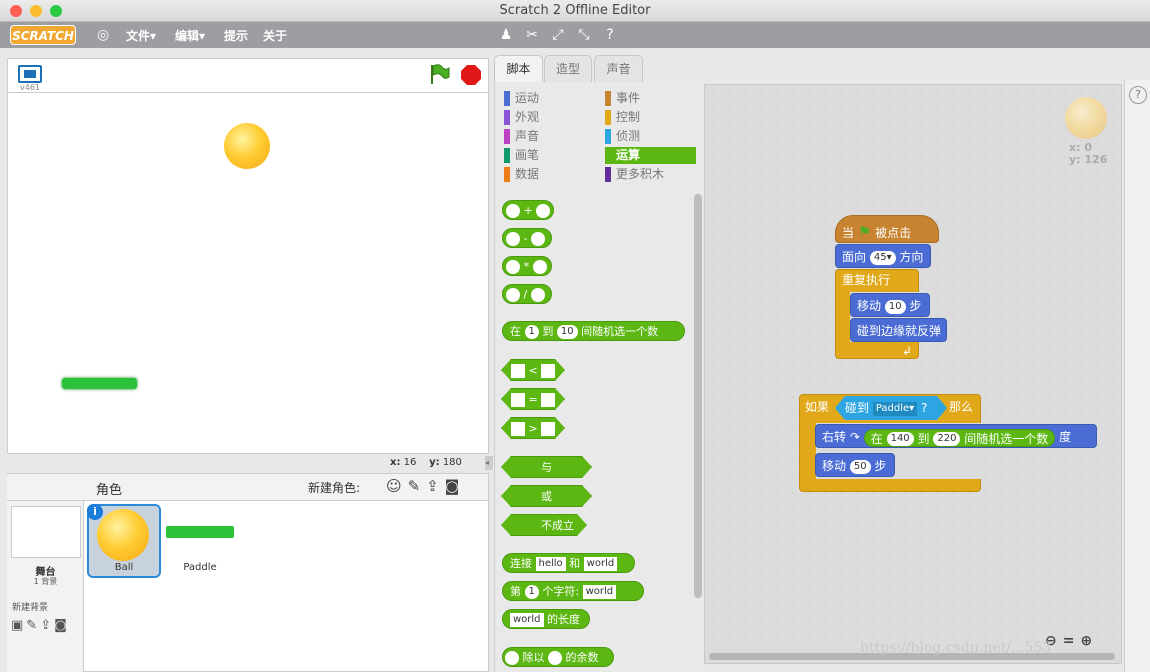 This screenshot has height=672, width=1150. I want to click on palette-scrollbar, so click(698, 396).